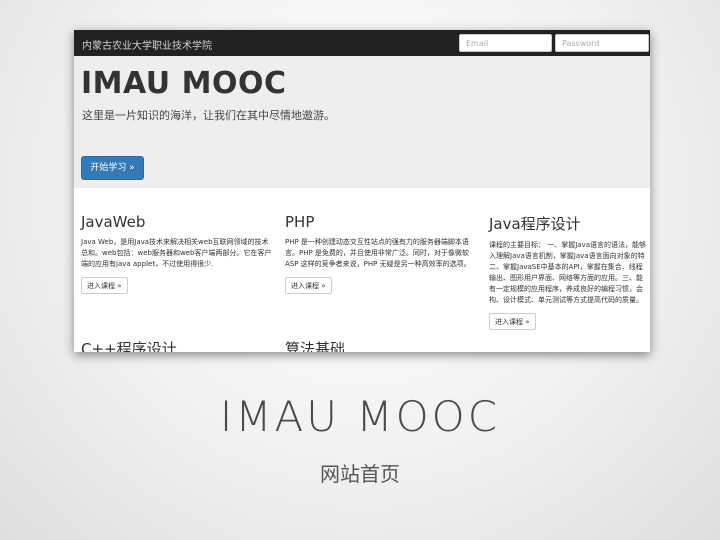  I want to click on course-title: PHP, so click(300, 222).